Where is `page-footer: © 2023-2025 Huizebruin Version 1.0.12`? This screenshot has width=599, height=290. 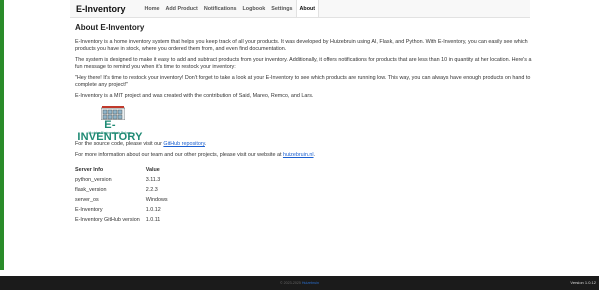
page-footer: © 2023-2025 Huizebruin Version 1.0.12 is located at coordinates (299, 283).